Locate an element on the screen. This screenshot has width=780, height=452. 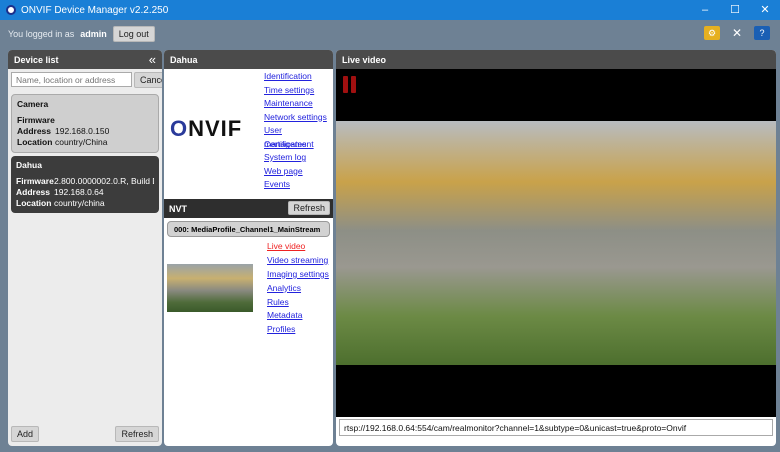
minimize-button: – is located at coordinates (705, 10).